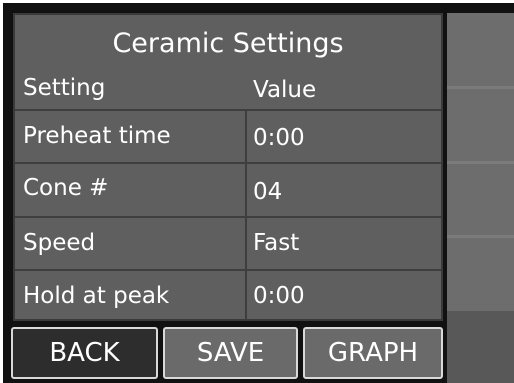  What do you see at coordinates (480, 198) in the screenshot?
I see `right-side-panel` at bounding box center [480, 198].